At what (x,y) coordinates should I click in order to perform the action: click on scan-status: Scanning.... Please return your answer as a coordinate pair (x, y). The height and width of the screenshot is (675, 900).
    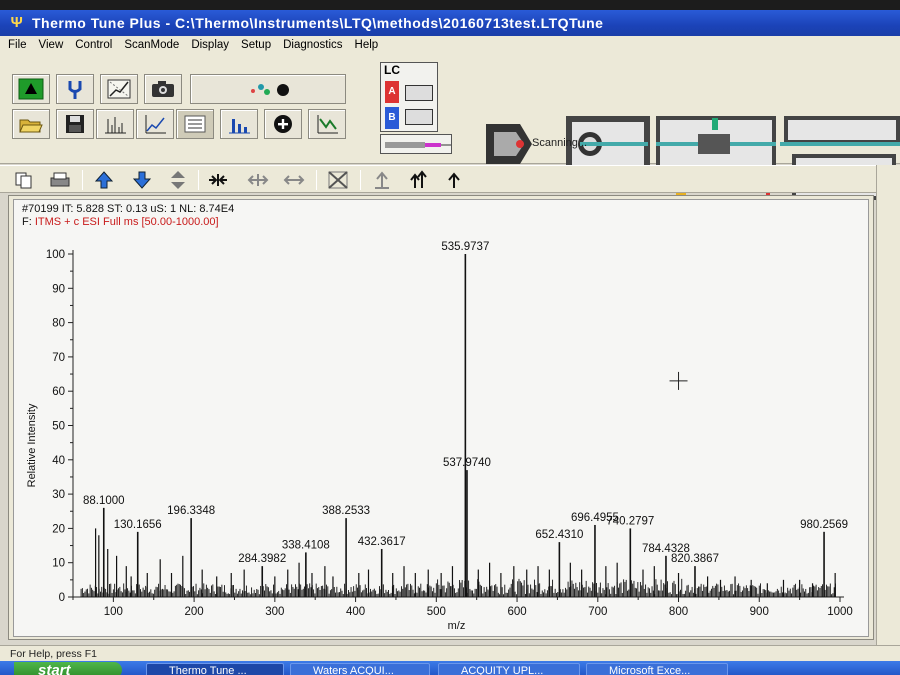
    Looking at the image, I should click on (560, 143).